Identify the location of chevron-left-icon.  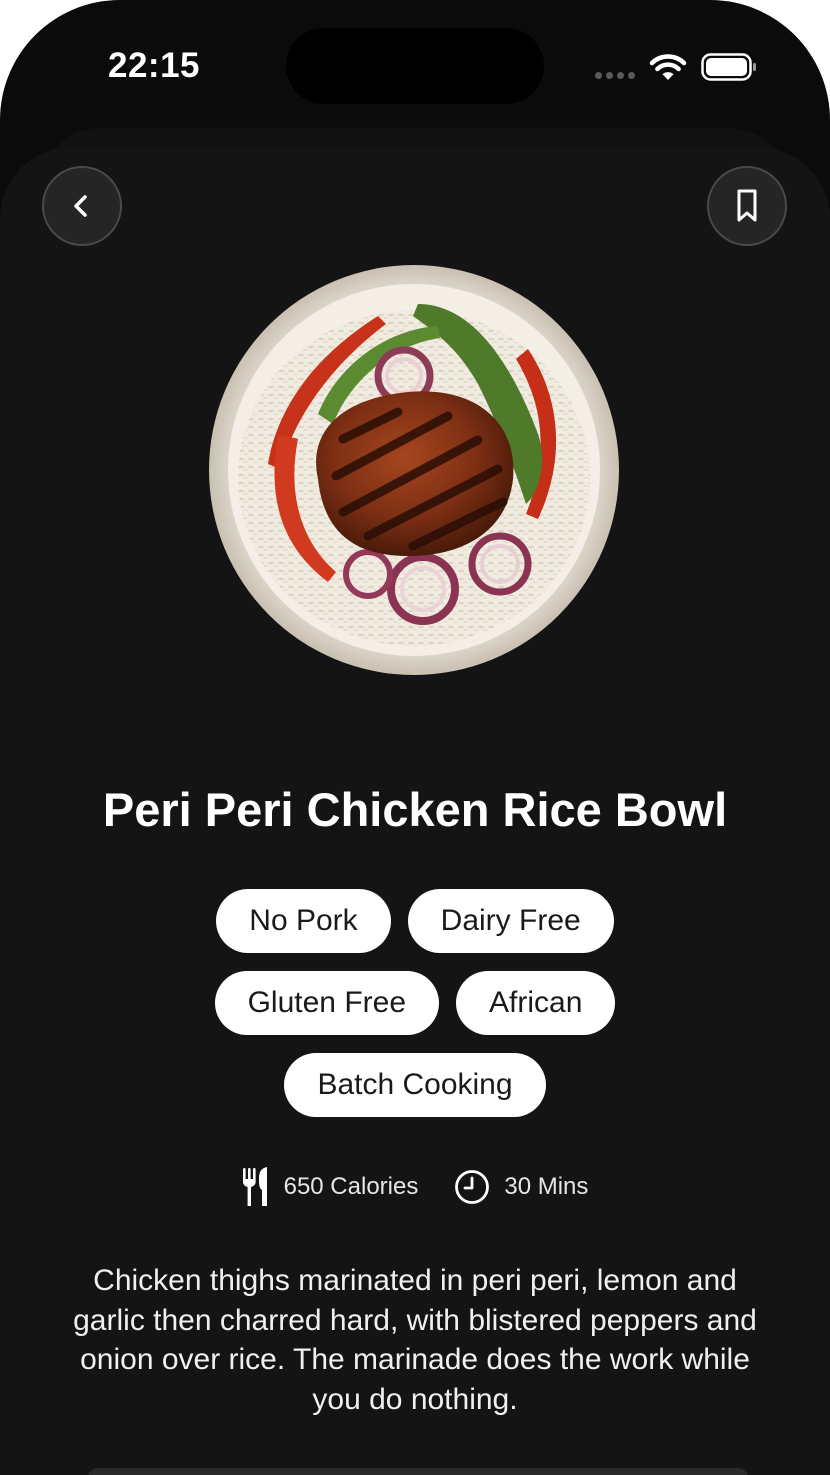
(80, 206).